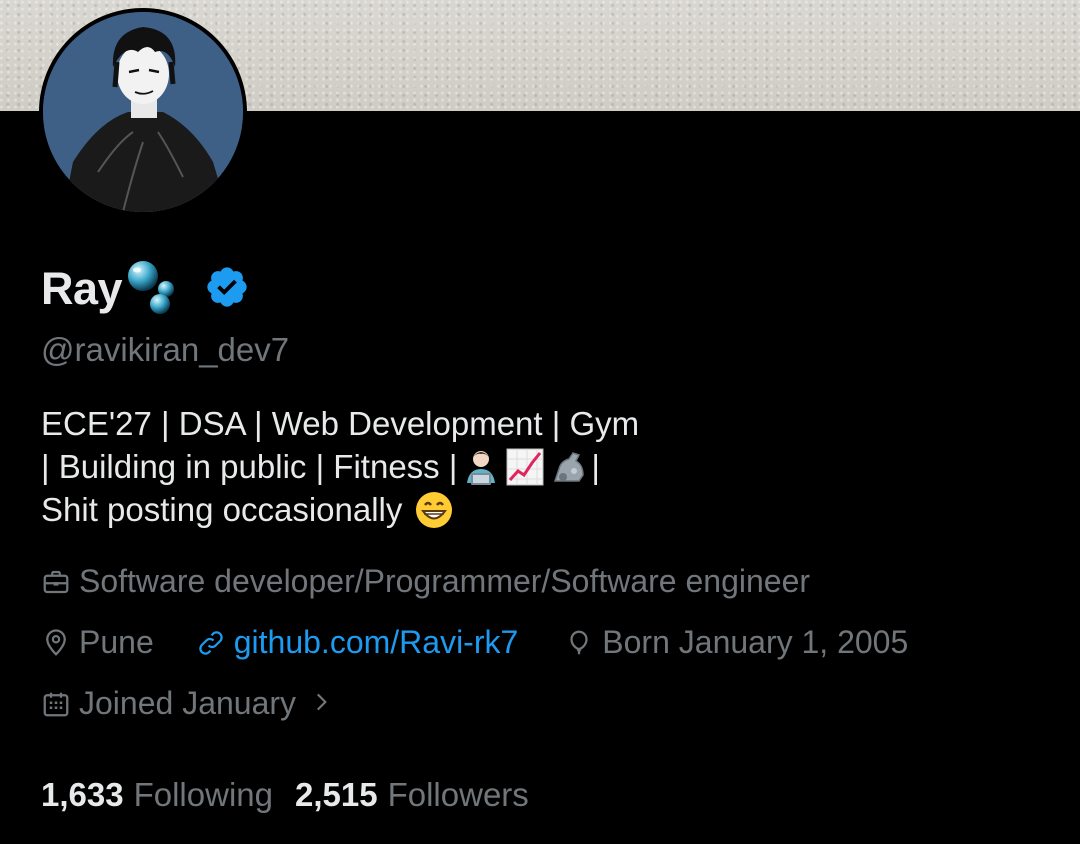  Describe the element at coordinates (340, 423) in the screenshot. I see `bio-line-1: ECE'27 | DSA | Web Development | Gym` at that location.